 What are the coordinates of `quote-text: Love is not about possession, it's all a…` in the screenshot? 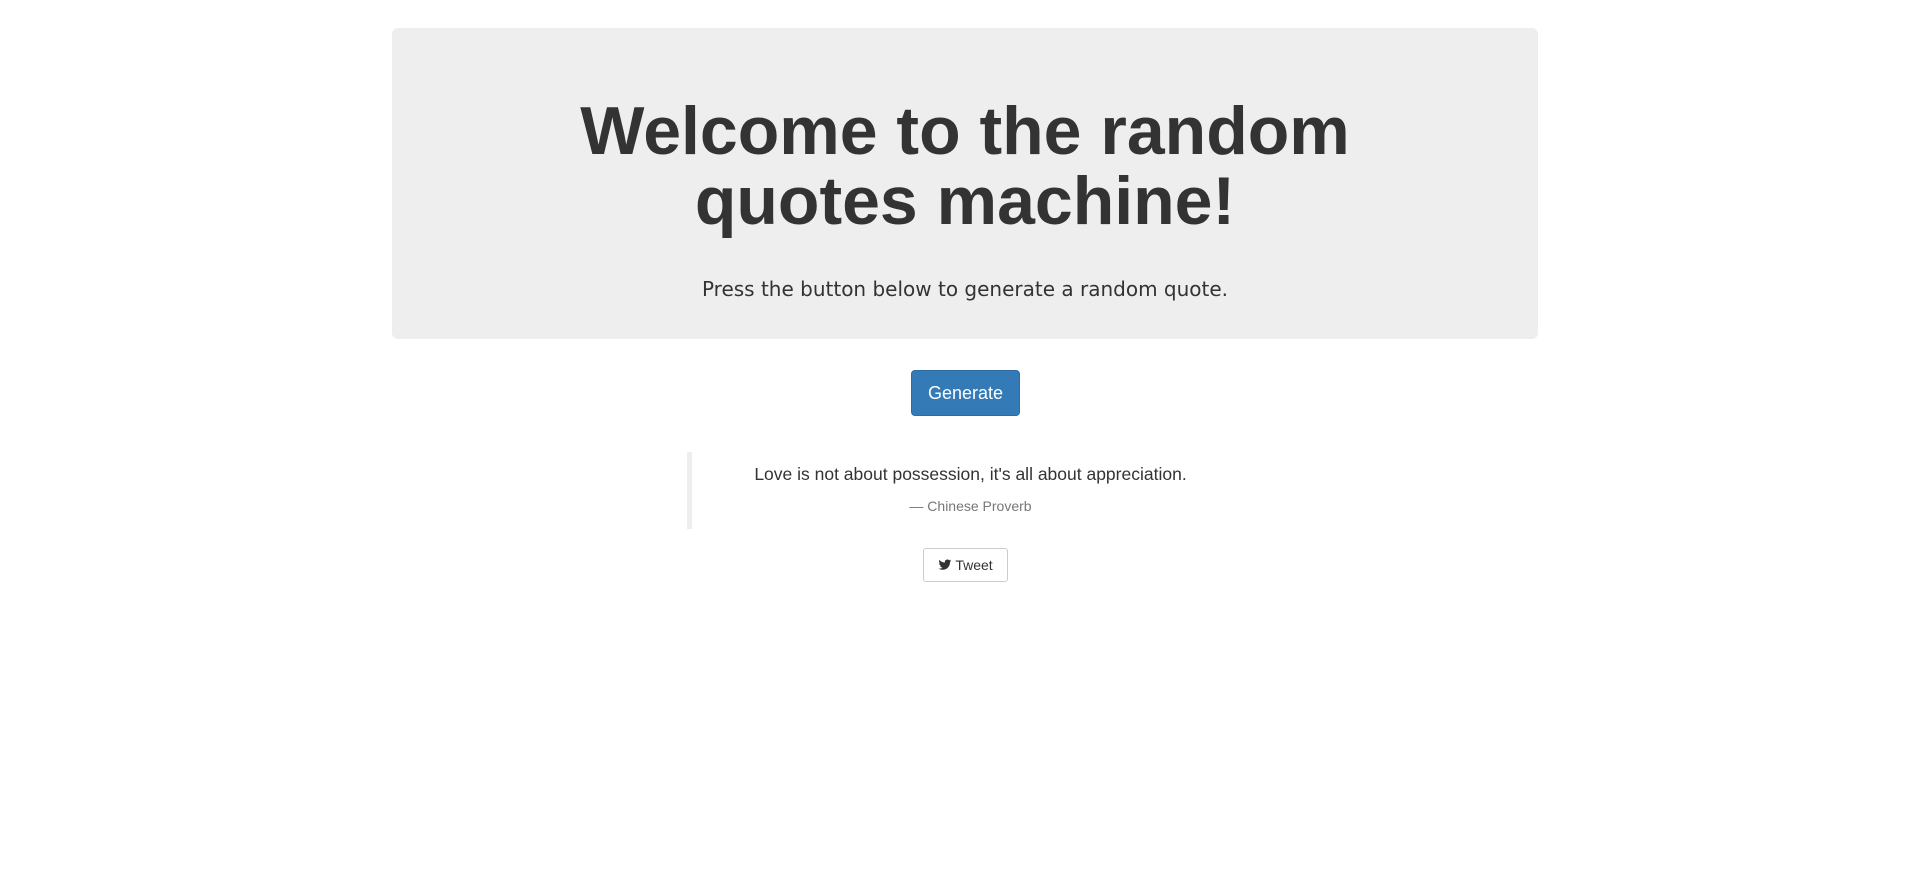 It's located at (970, 474).